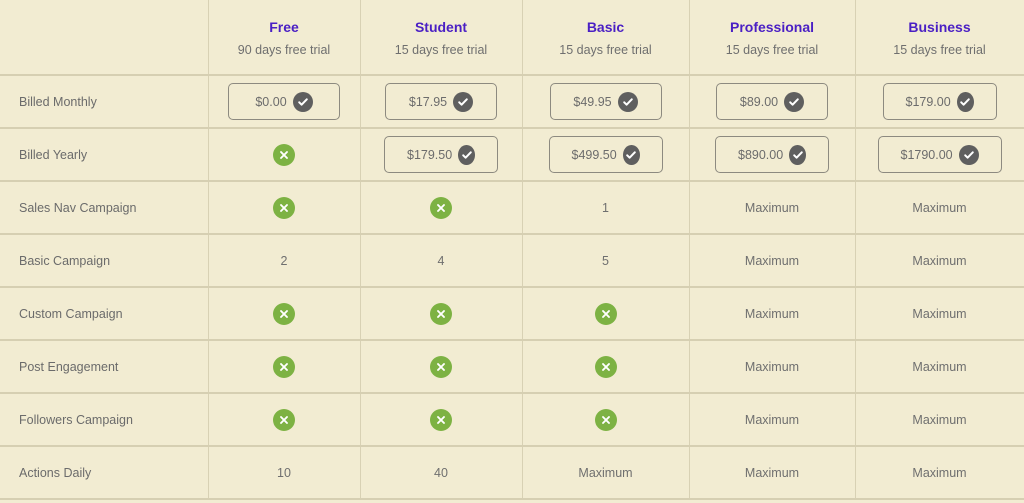 Image resolution: width=1024 pixels, height=503 pixels. I want to click on price-option-button: $49.95, so click(605, 101).